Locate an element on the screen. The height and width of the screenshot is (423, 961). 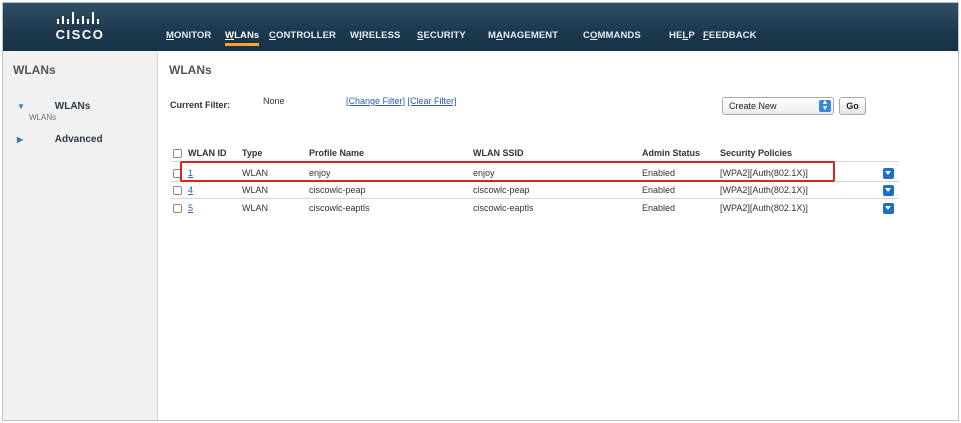
cisco-logo: CISCO is located at coordinates (92, 28).